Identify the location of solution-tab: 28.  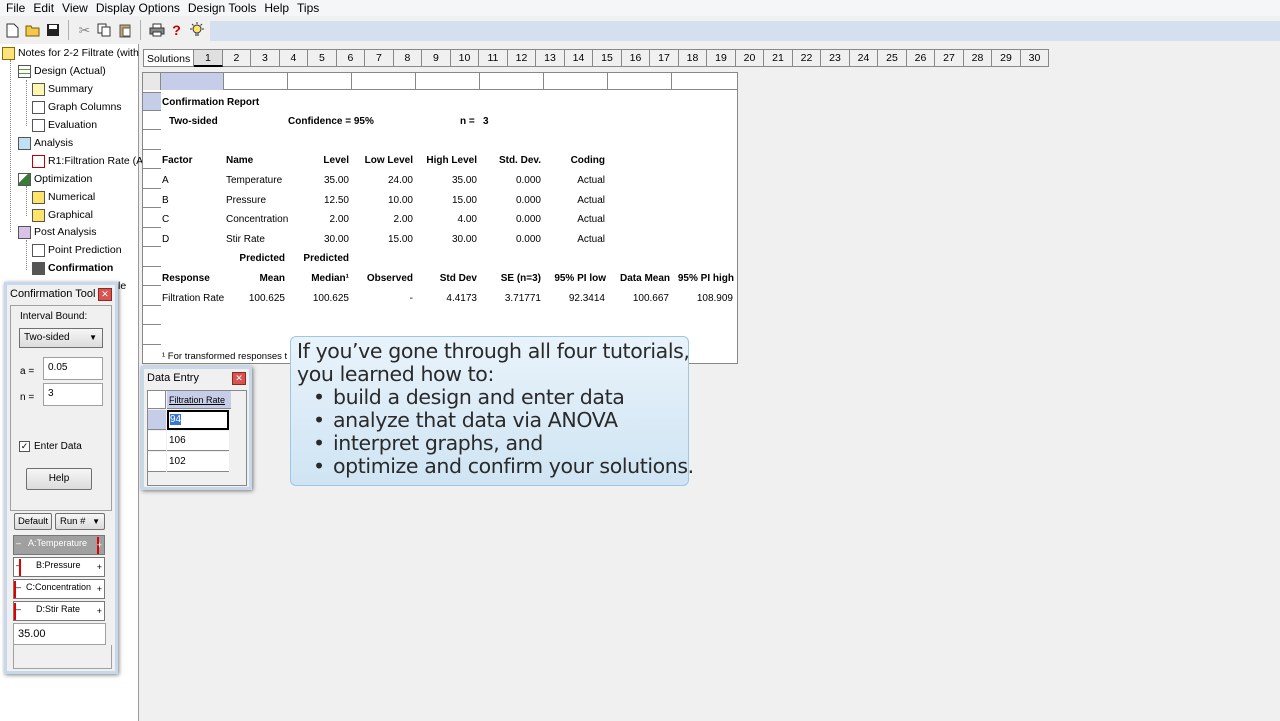
(978, 58).